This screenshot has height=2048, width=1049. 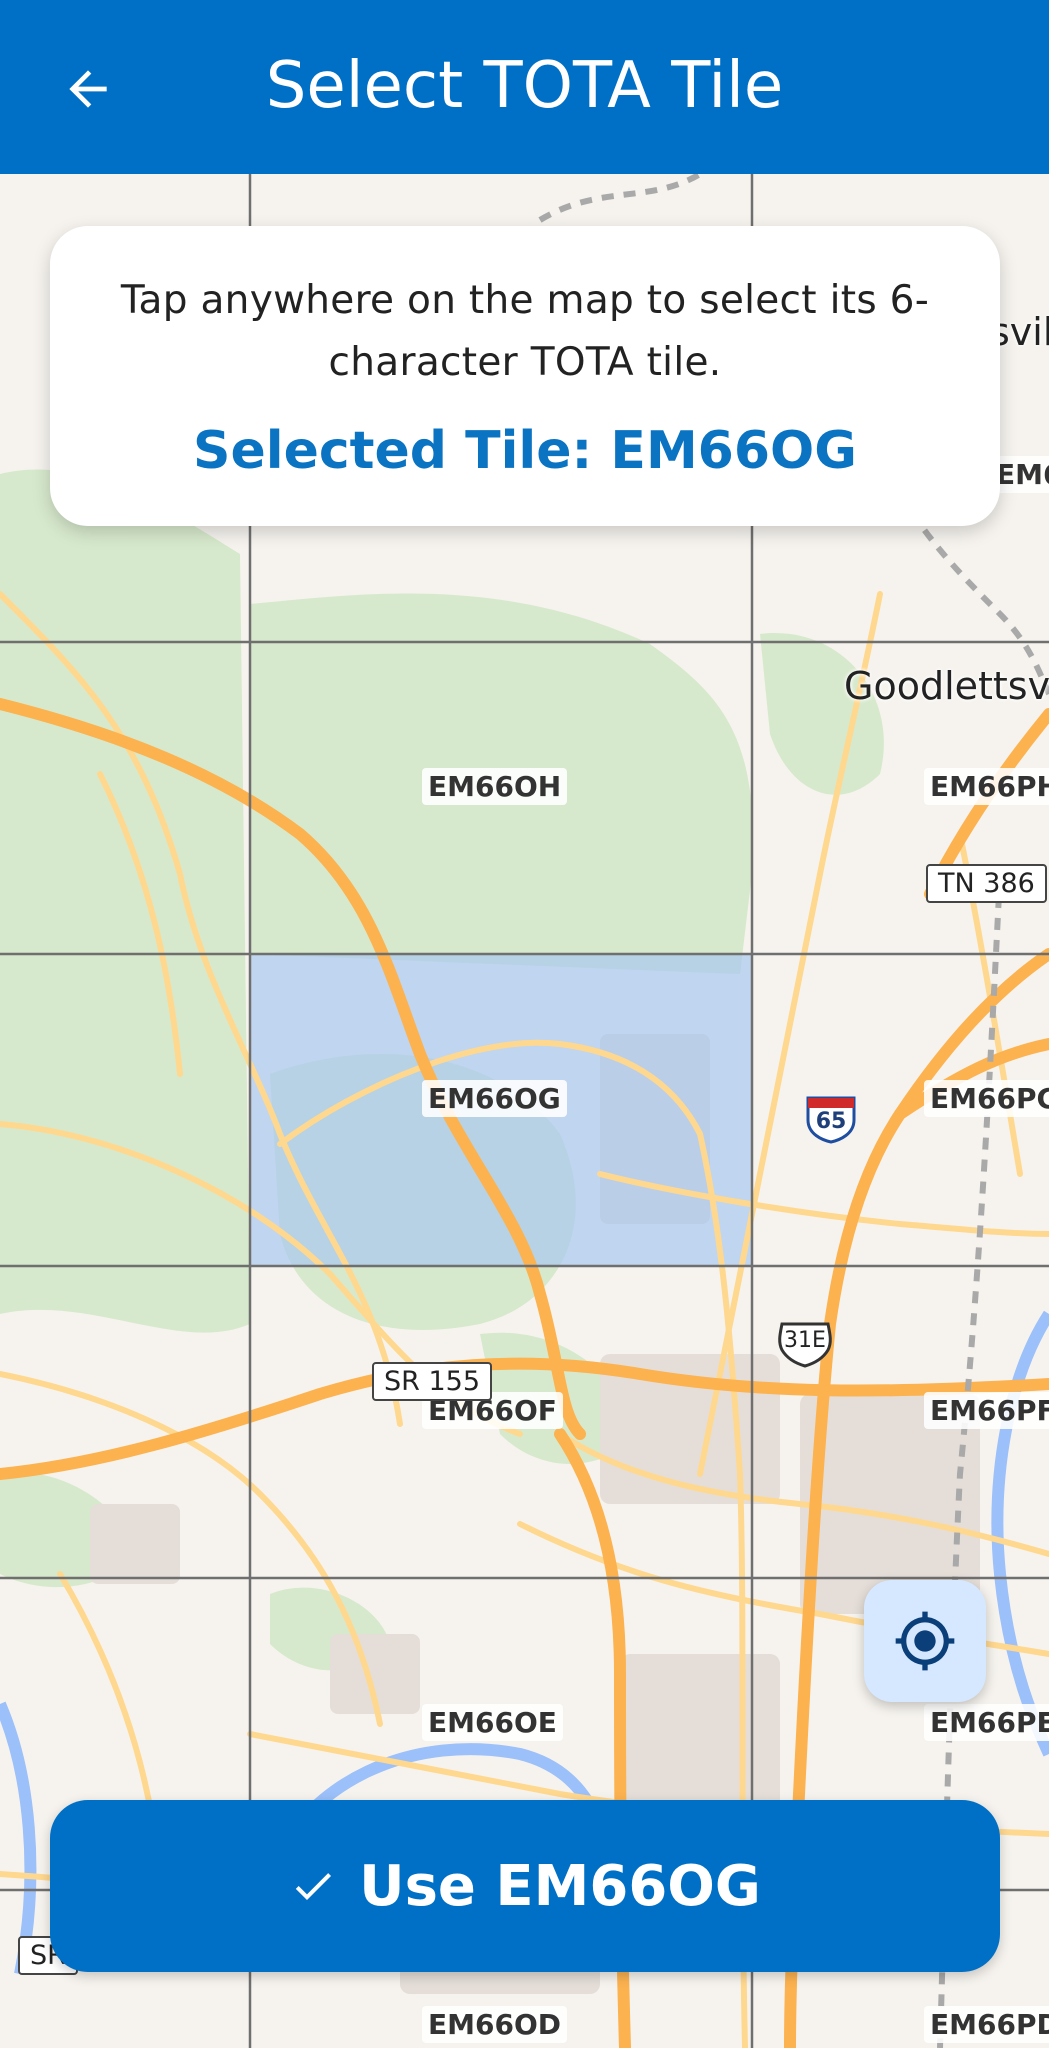 What do you see at coordinates (946, 686) in the screenshot?
I see `place-label-goodlettsville: Goodlettsville` at bounding box center [946, 686].